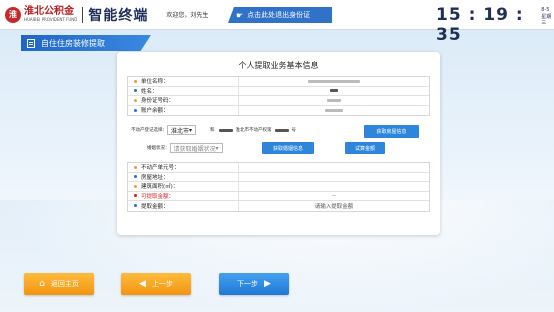 This screenshot has height=312, width=554. Describe the element at coordinates (187, 15) in the screenshot. I see `welcome-text: 欢迎您，刘先生` at that location.